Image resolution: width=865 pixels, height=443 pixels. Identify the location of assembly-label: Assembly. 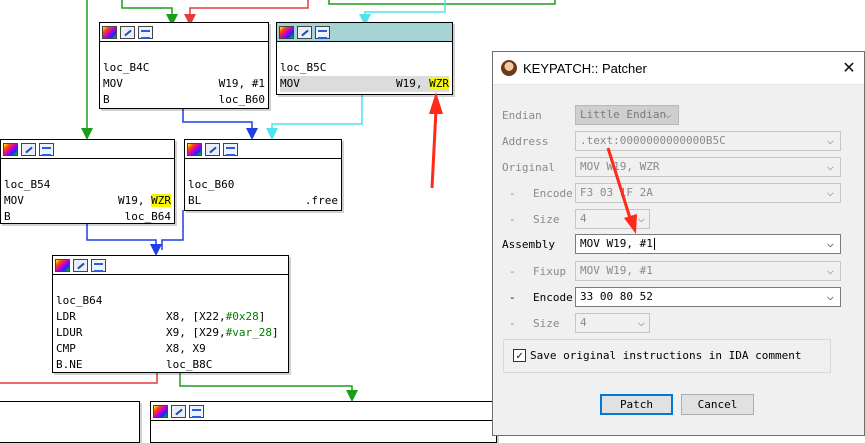
(528, 244).